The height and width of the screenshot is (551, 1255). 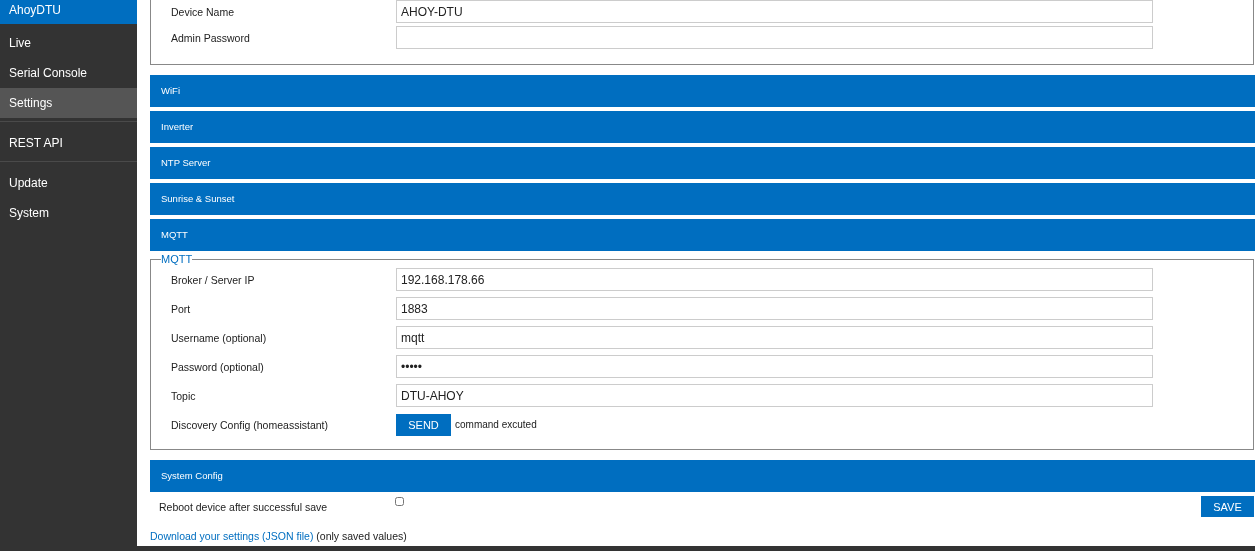 I want to click on nav-item: Serial Console, so click(x=68, y=73).